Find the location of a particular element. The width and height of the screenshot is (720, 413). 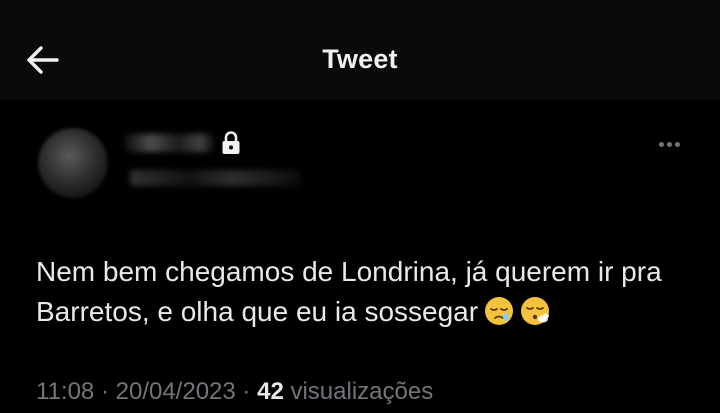

tweet-metadata: 11:08 · 20/04/2023 · 42 visualizações is located at coordinates (234, 392).